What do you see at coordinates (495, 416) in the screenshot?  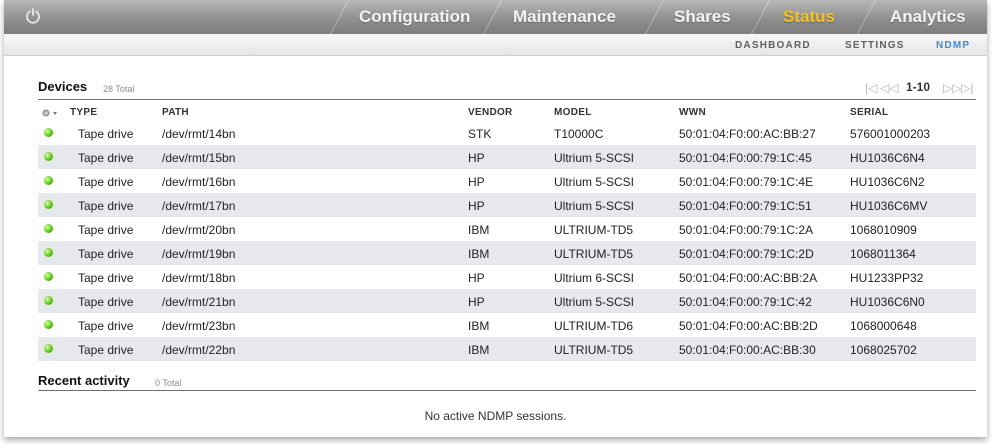 I see `empty-sessions-message: No active NDMP sessions.` at bounding box center [495, 416].